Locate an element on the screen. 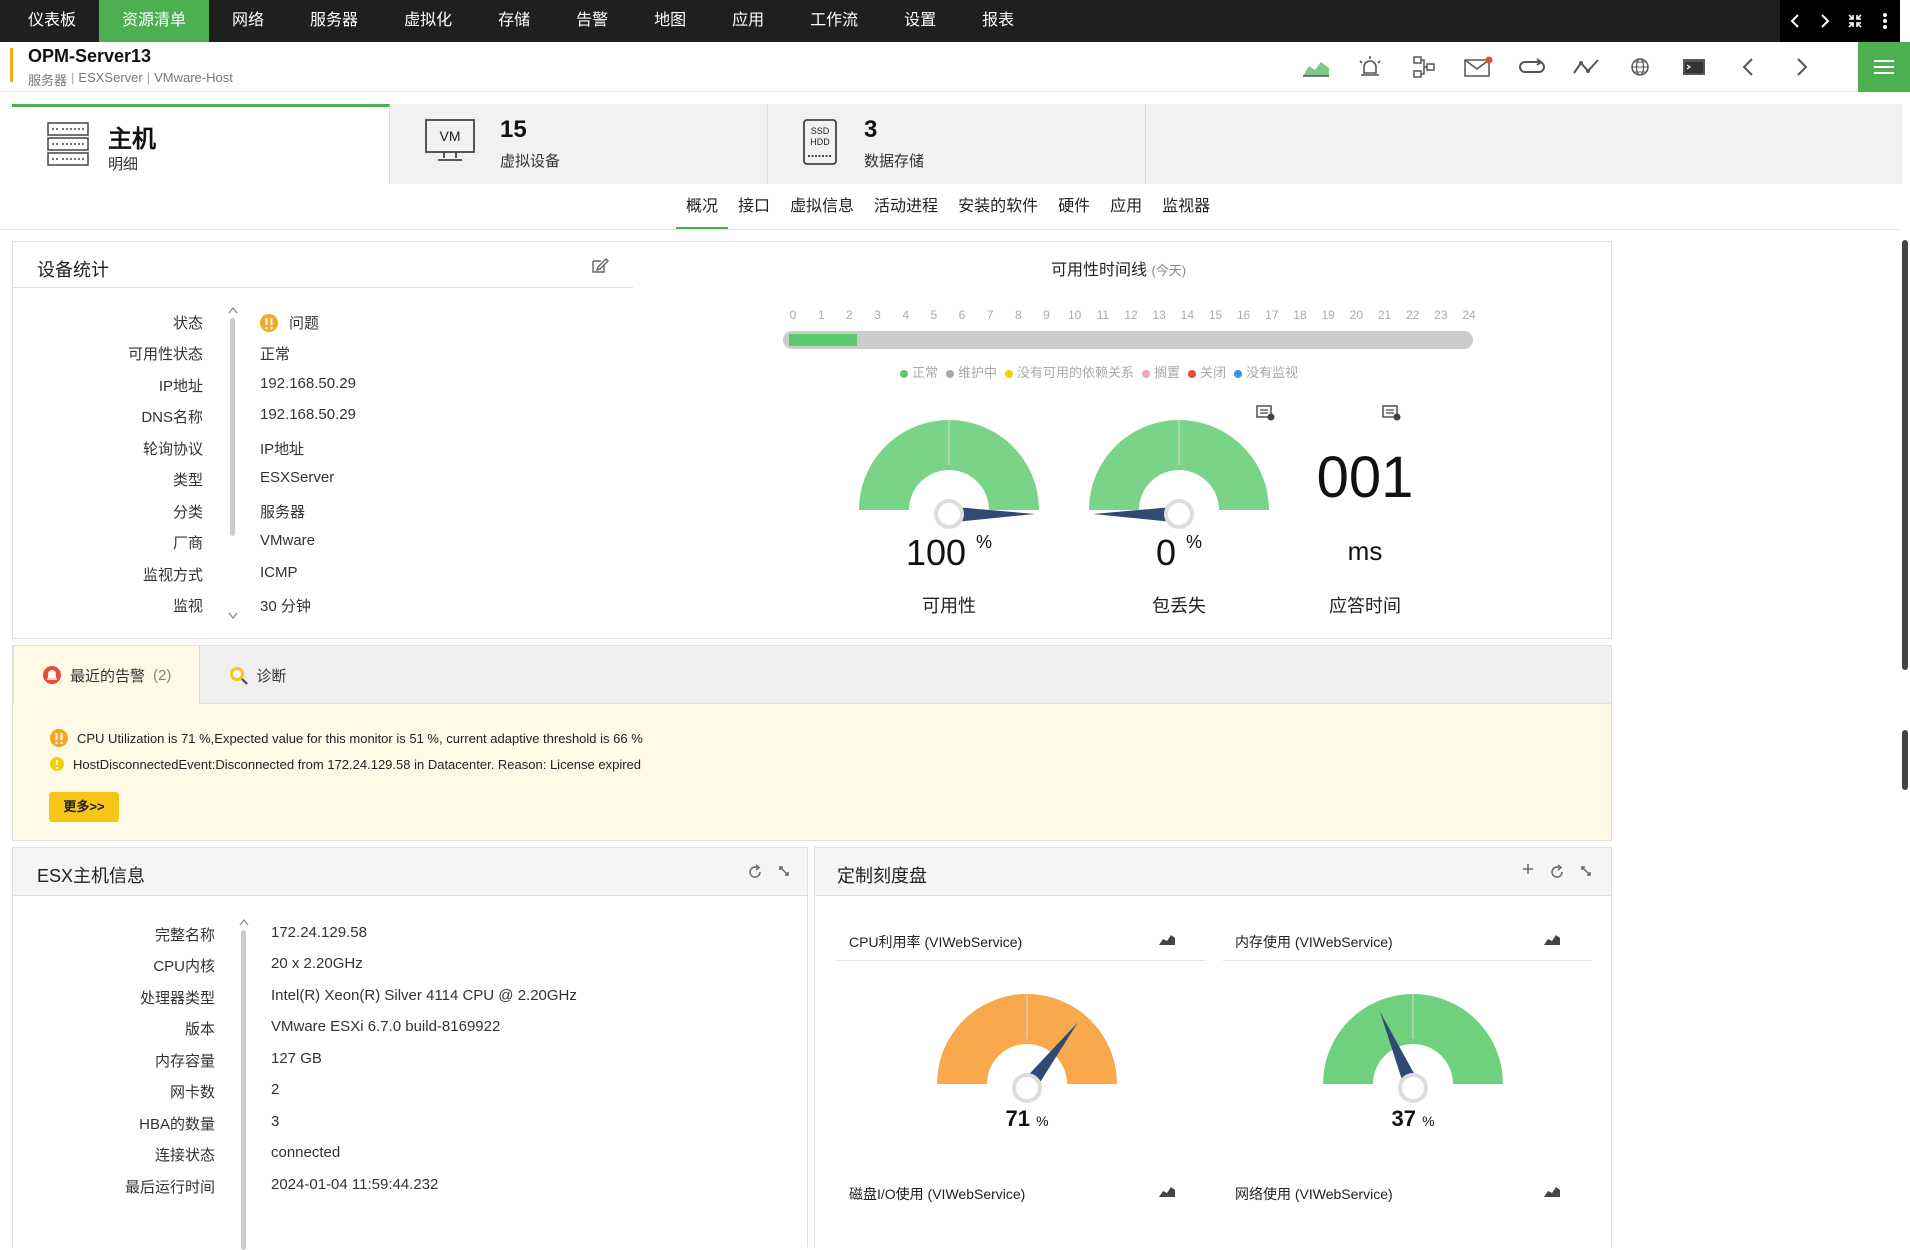 The height and width of the screenshot is (1250, 1910). stat-value: 30 分钟 is located at coordinates (285, 606).